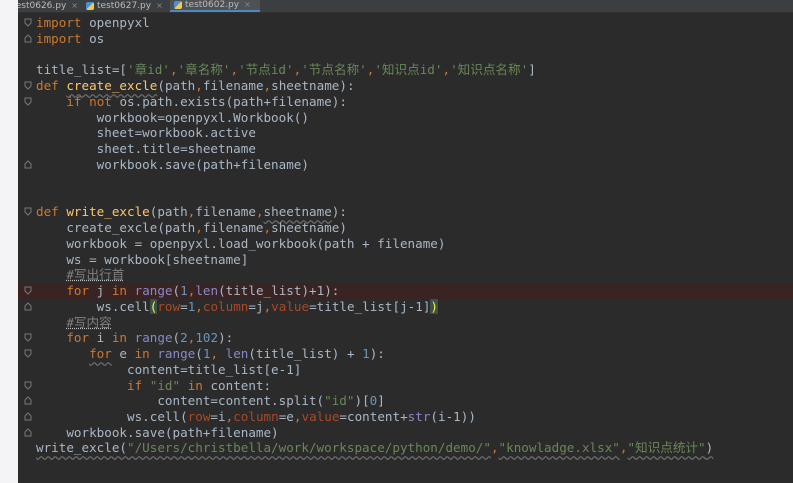 The width and height of the screenshot is (793, 483). I want to click on string-literal: '知识点id', so click(408, 69).